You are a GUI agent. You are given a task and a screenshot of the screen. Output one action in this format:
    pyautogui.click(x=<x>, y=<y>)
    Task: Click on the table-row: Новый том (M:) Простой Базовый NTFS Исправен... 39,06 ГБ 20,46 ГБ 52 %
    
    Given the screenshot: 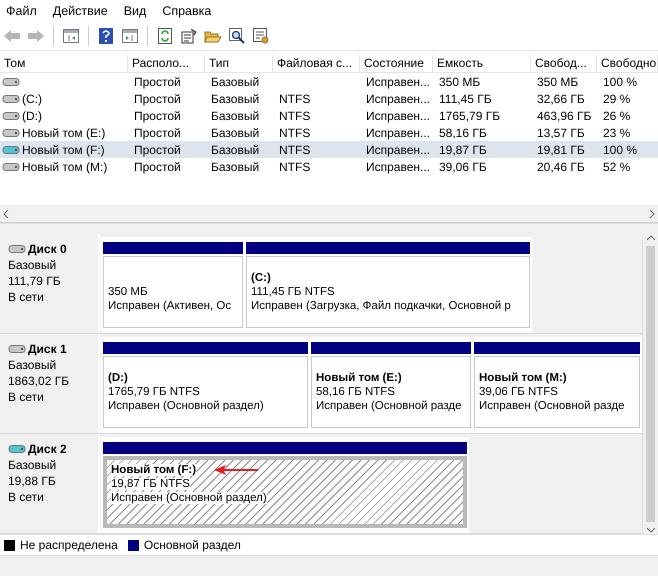 What is the action you would take?
    pyautogui.click(x=329, y=166)
    